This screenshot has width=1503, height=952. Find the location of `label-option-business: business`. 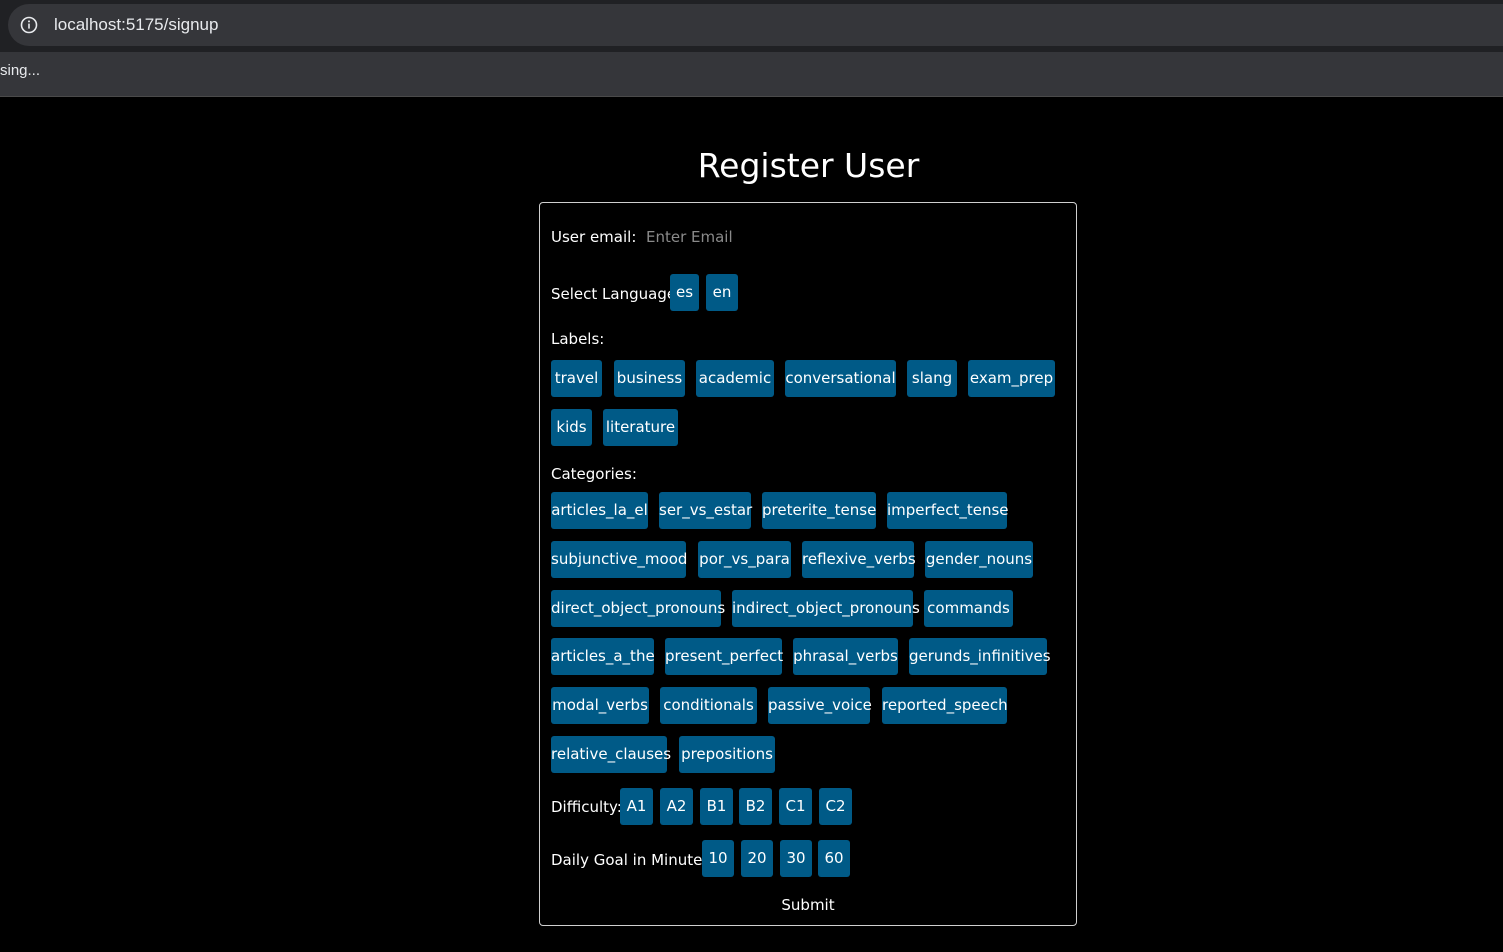

label-option-business: business is located at coordinates (649, 378).